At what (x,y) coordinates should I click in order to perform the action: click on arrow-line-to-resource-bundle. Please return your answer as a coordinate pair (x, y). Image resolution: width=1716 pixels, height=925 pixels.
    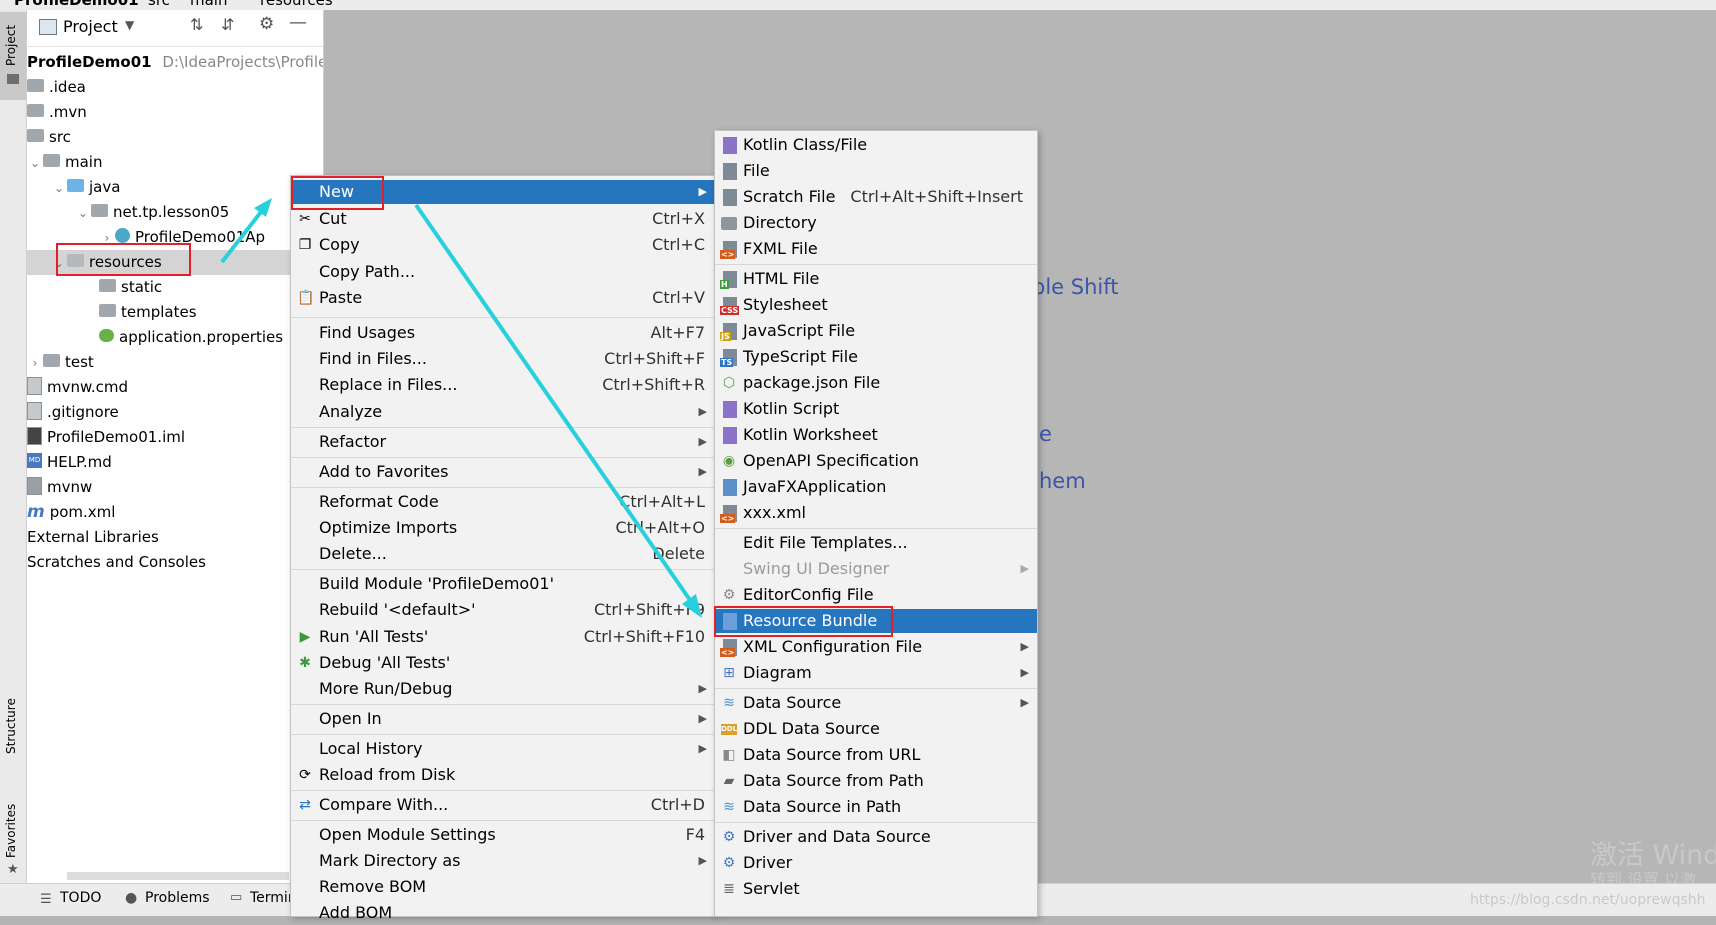
    Looking at the image, I should click on (553, 402).